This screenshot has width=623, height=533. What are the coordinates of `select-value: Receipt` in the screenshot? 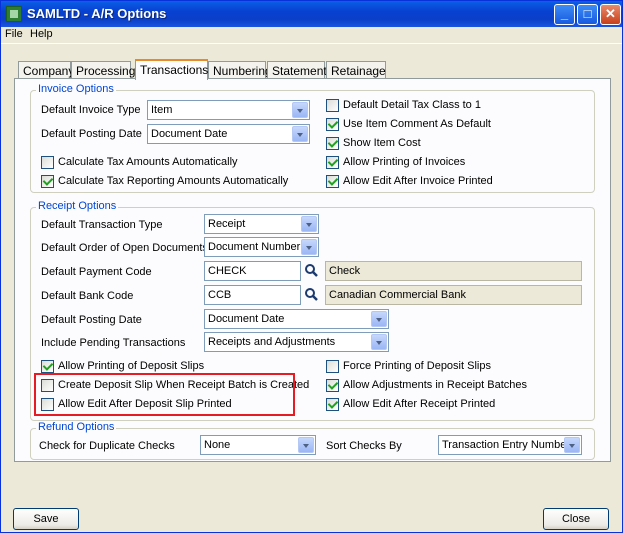 It's located at (227, 224).